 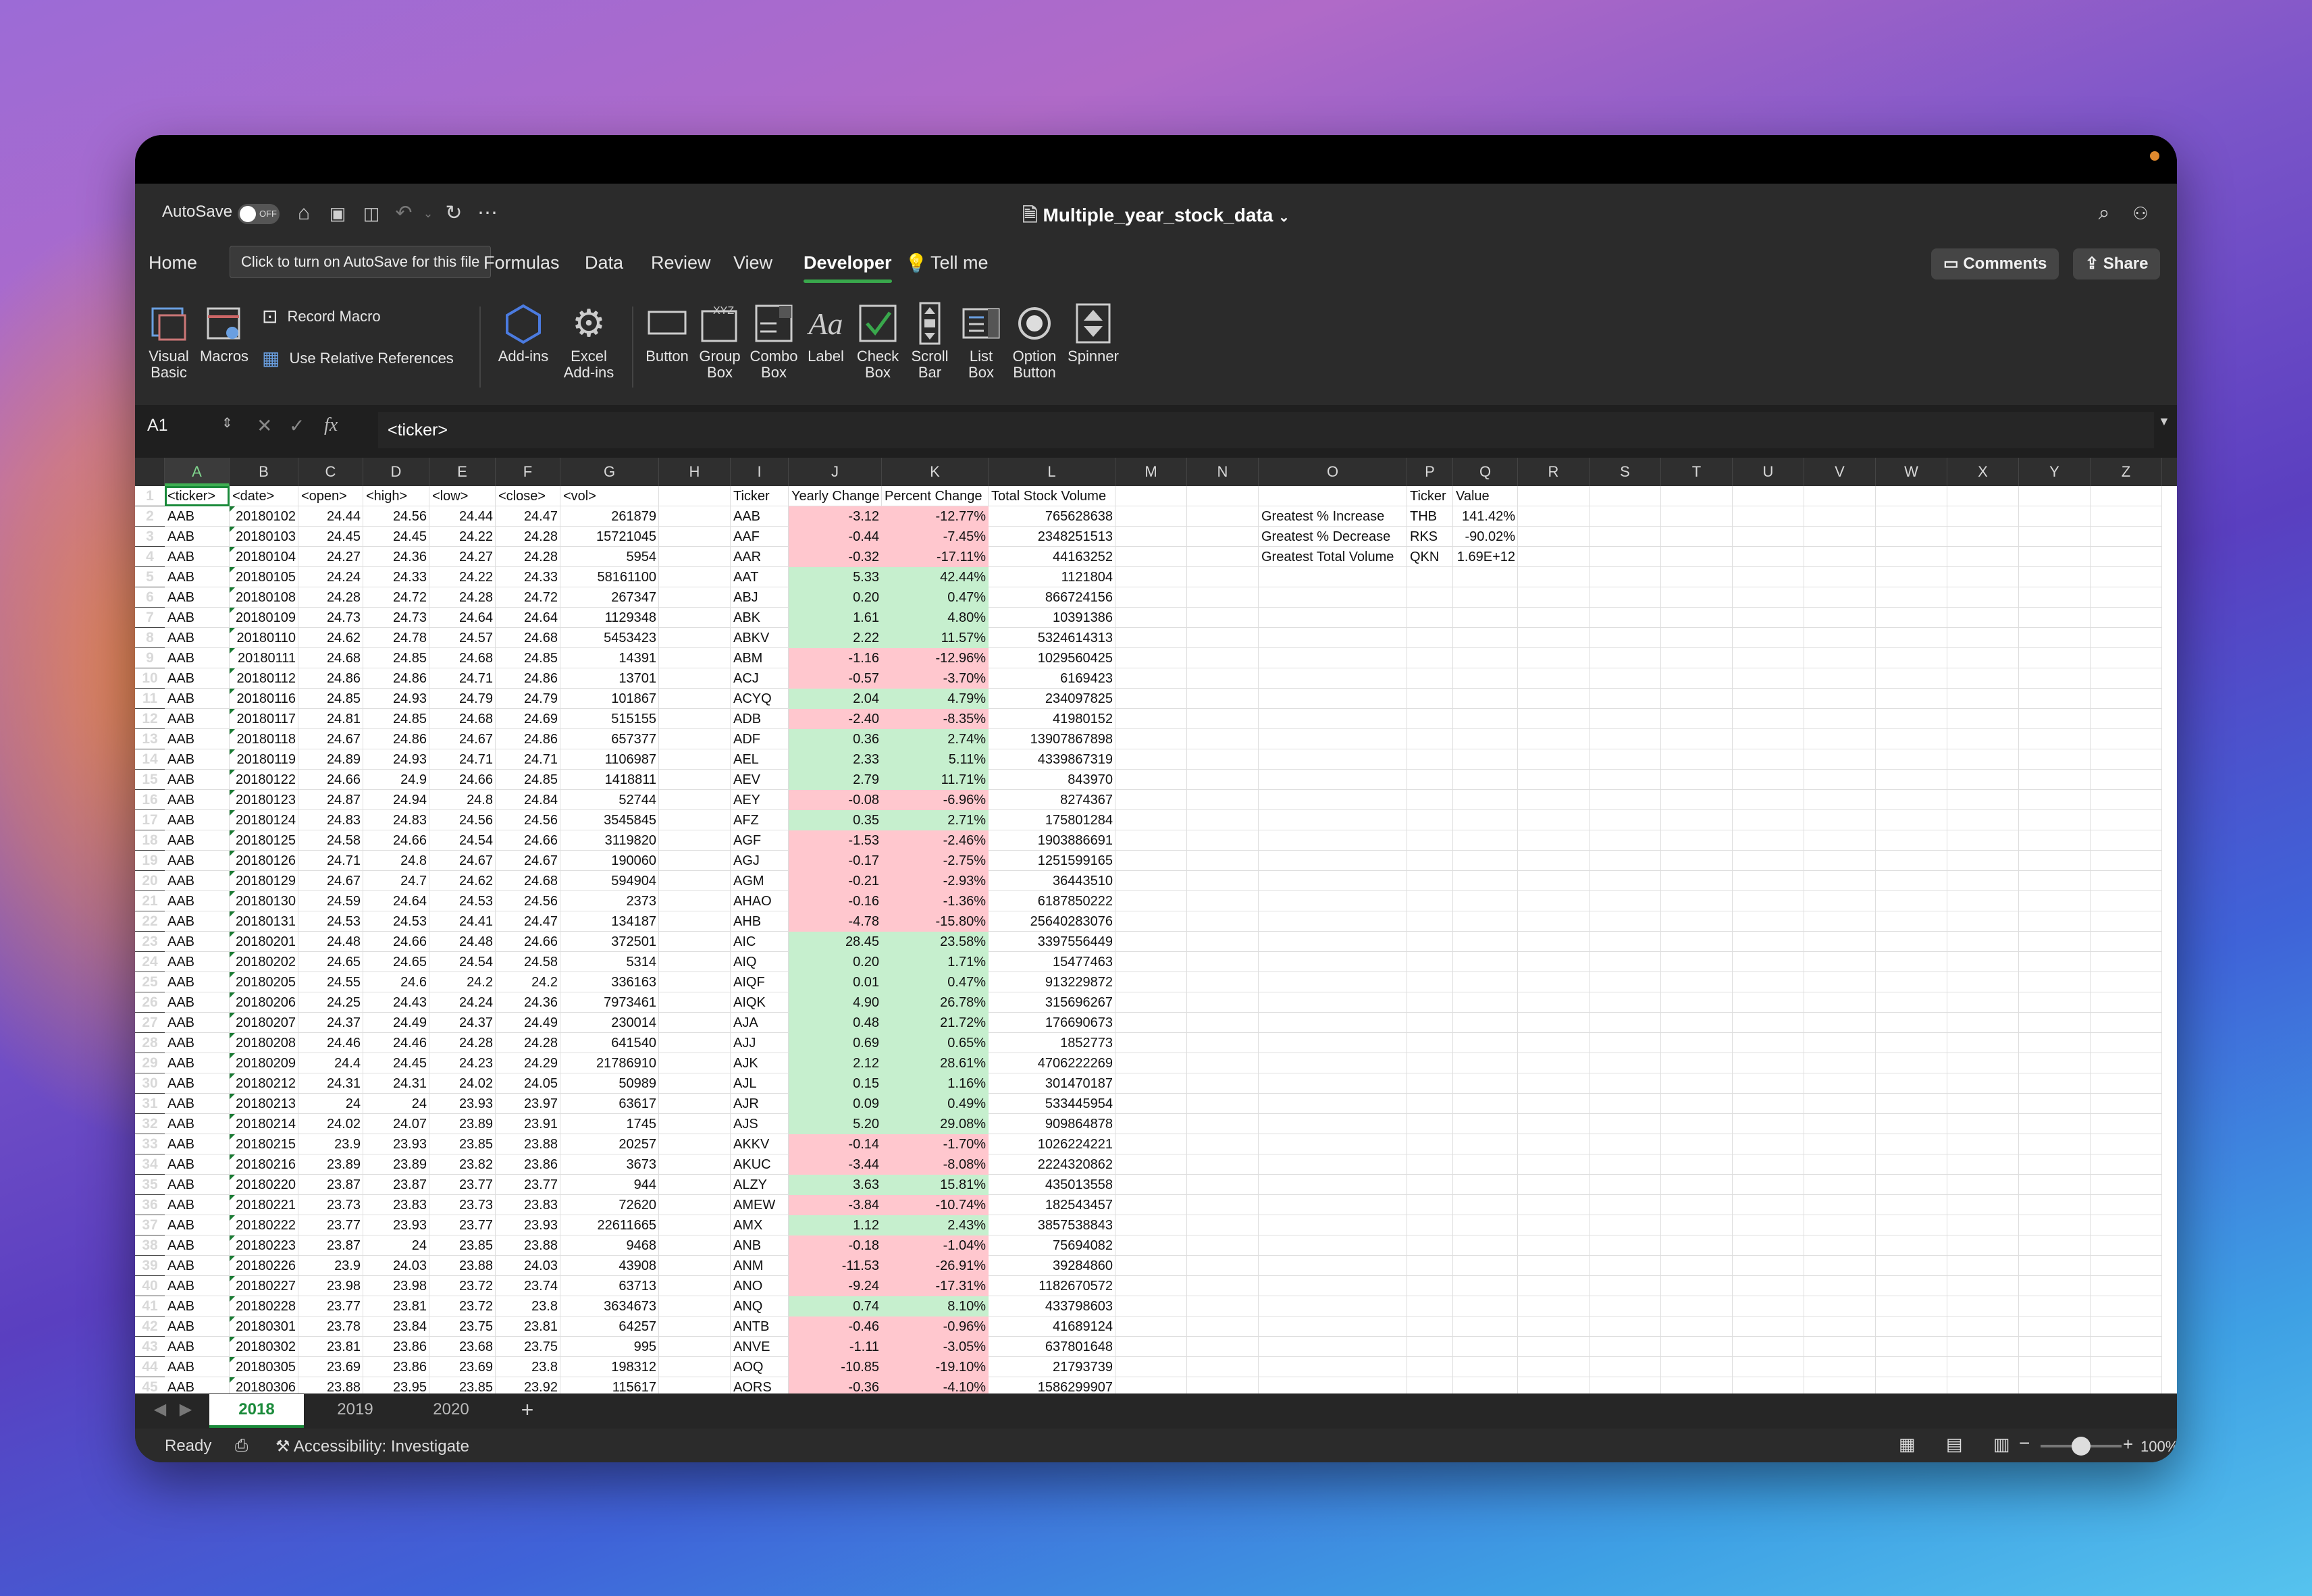 I want to click on greatest-label-cell: Greatest % Decrease, so click(x=1333, y=537).